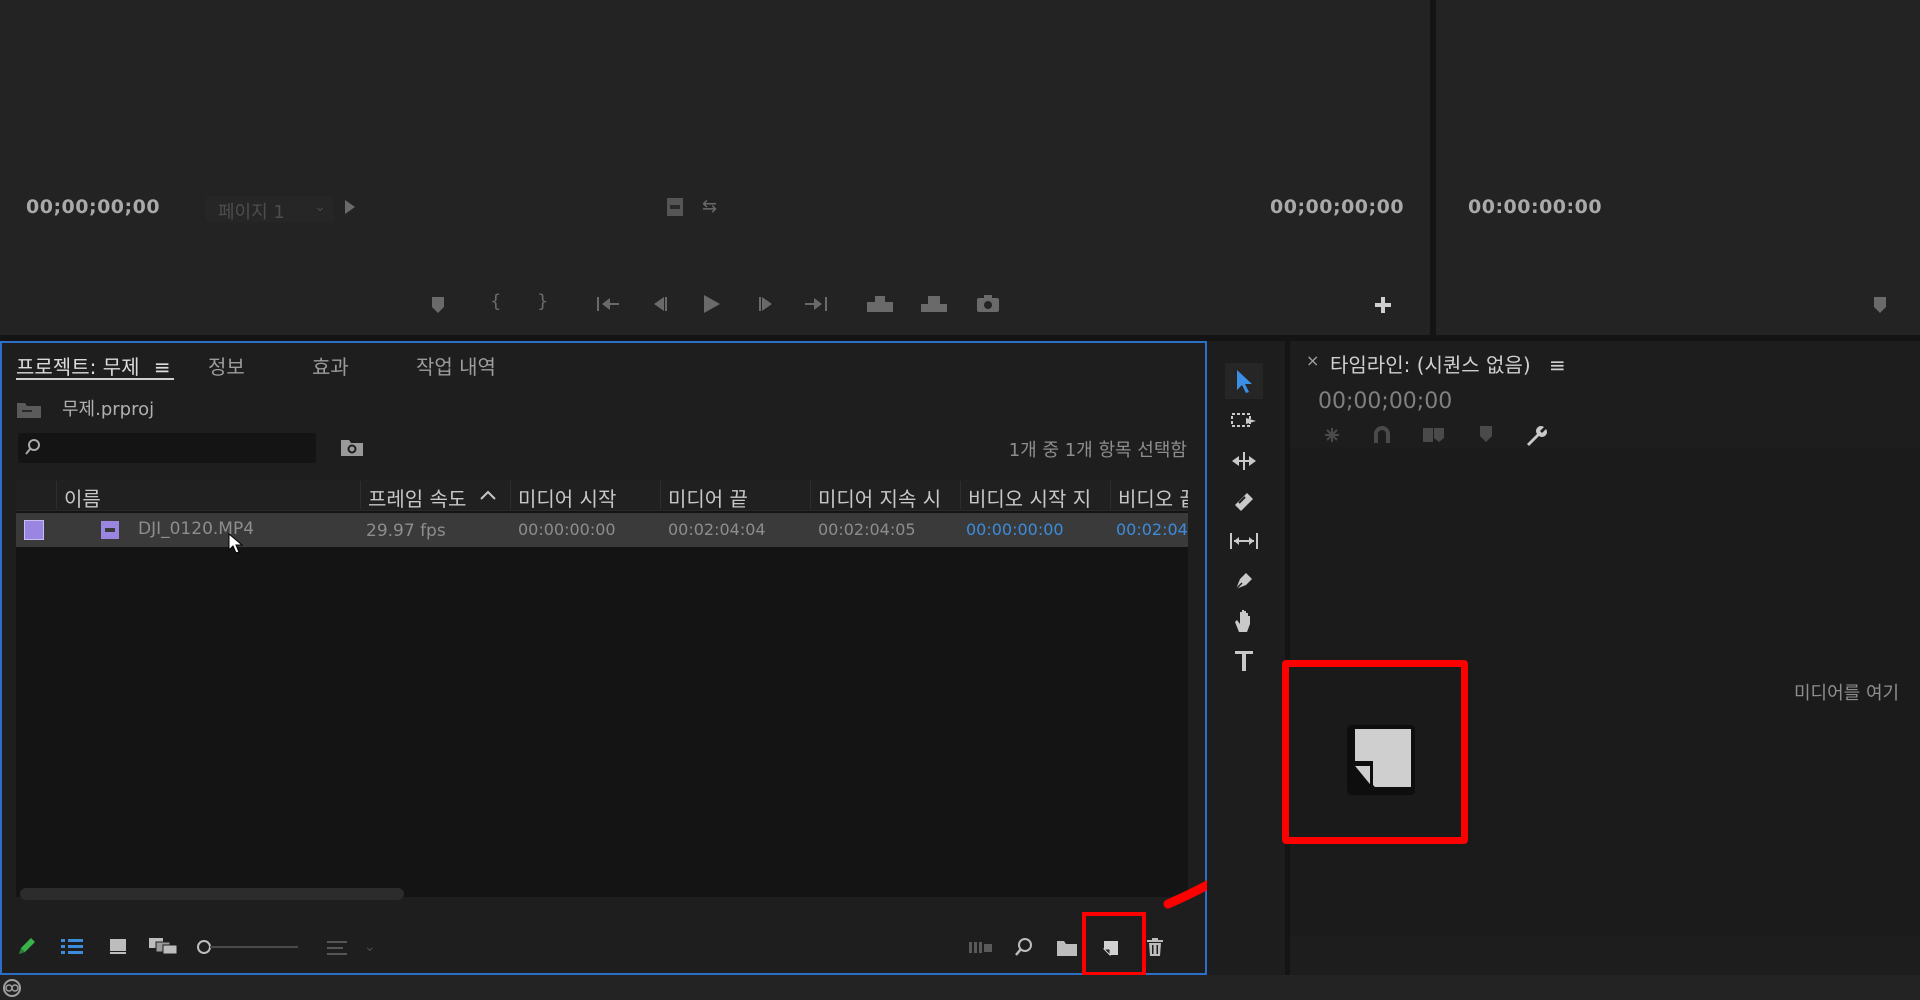 The height and width of the screenshot is (1000, 1920). Describe the element at coordinates (338, 948) in the screenshot. I see `sort-icons-icon` at that location.